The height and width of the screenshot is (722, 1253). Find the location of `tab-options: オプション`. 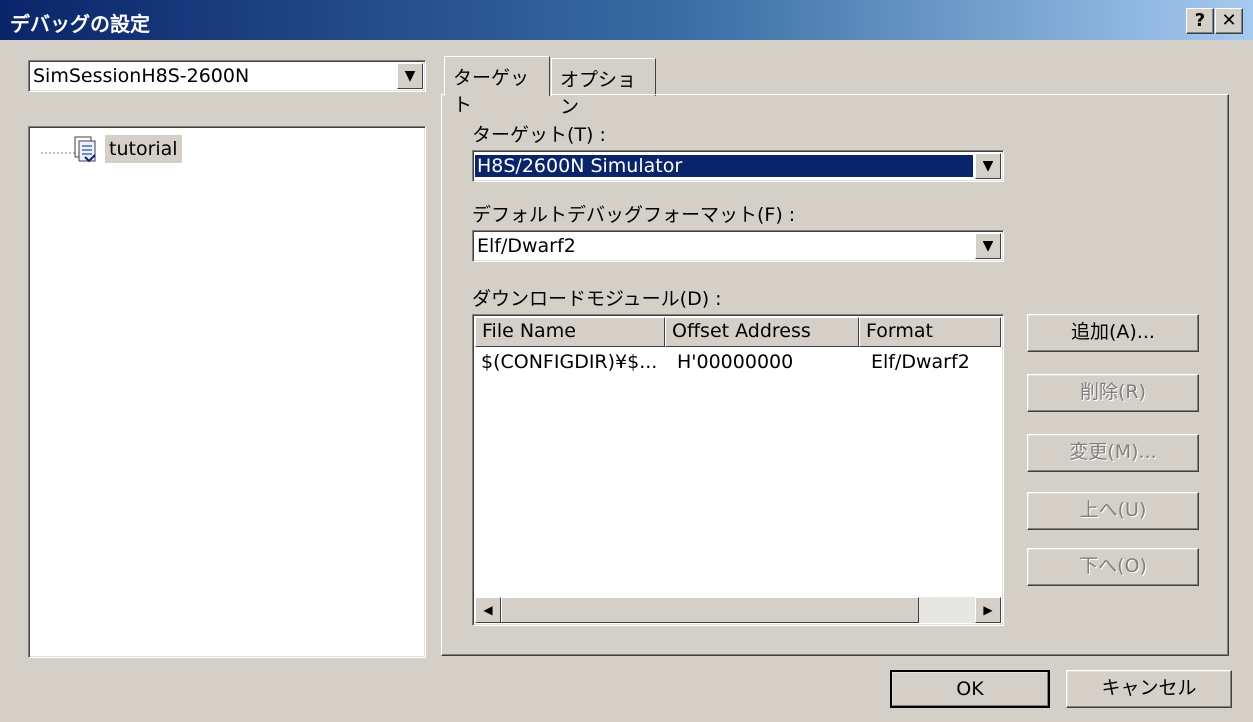

tab-options: オプション is located at coordinates (603, 88).